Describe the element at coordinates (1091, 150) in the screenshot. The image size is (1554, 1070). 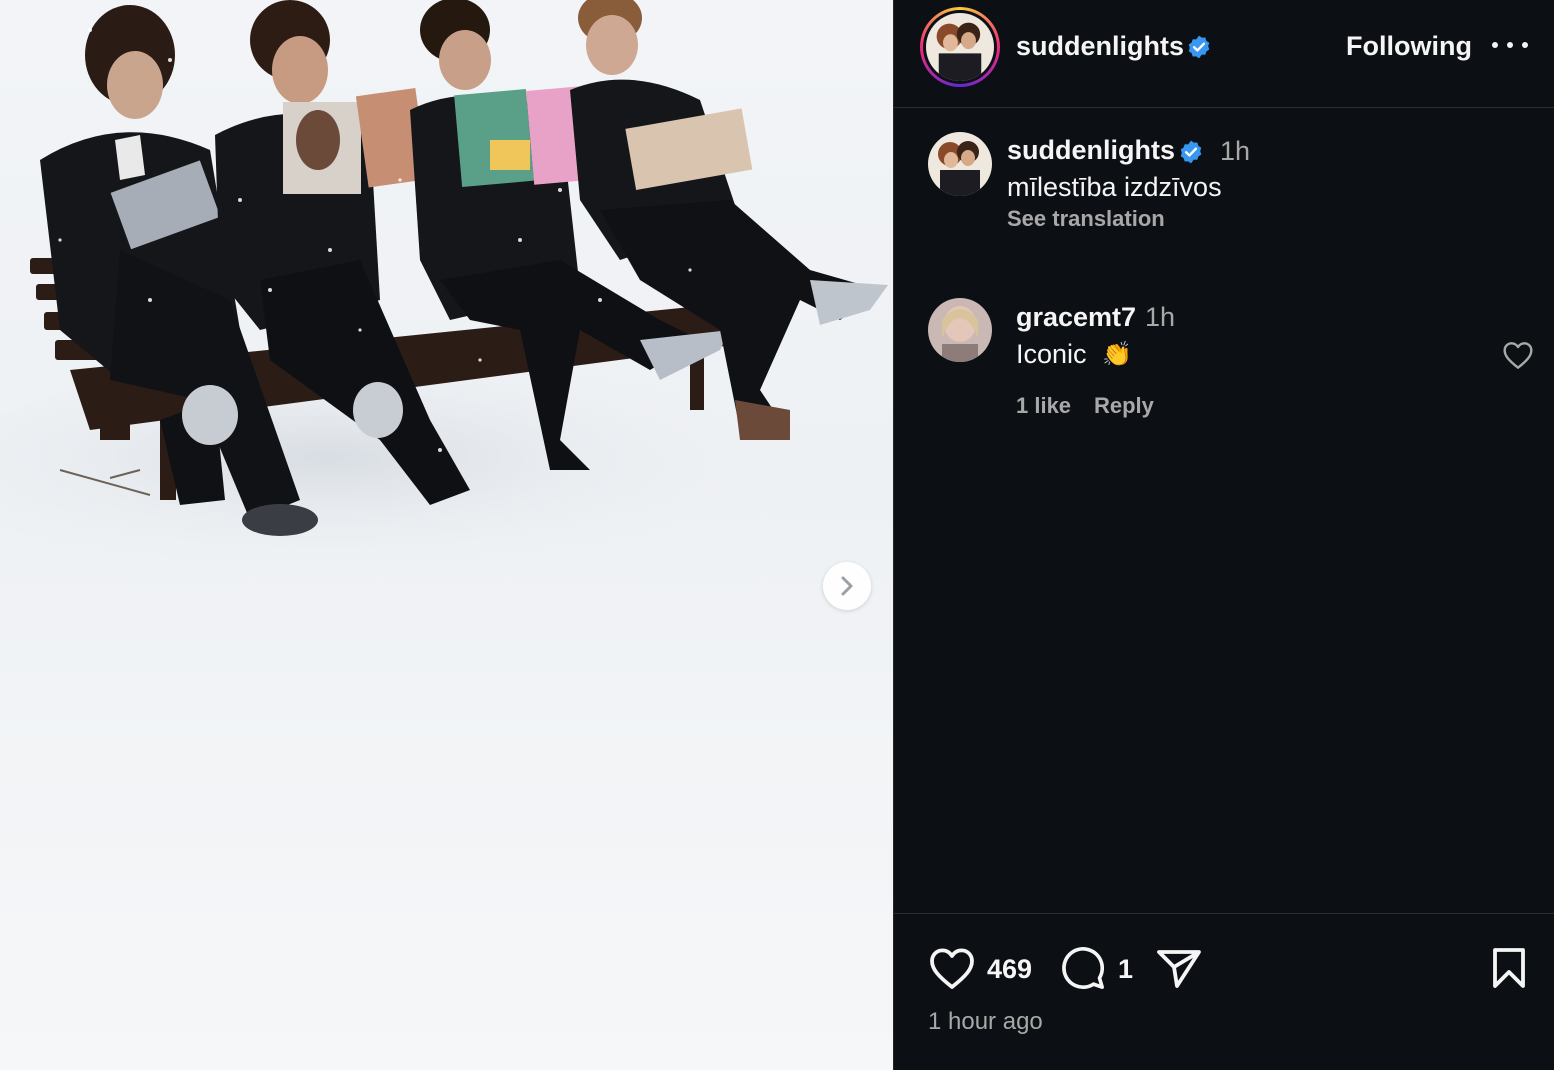
I see `caption-username: suddenlights` at that location.